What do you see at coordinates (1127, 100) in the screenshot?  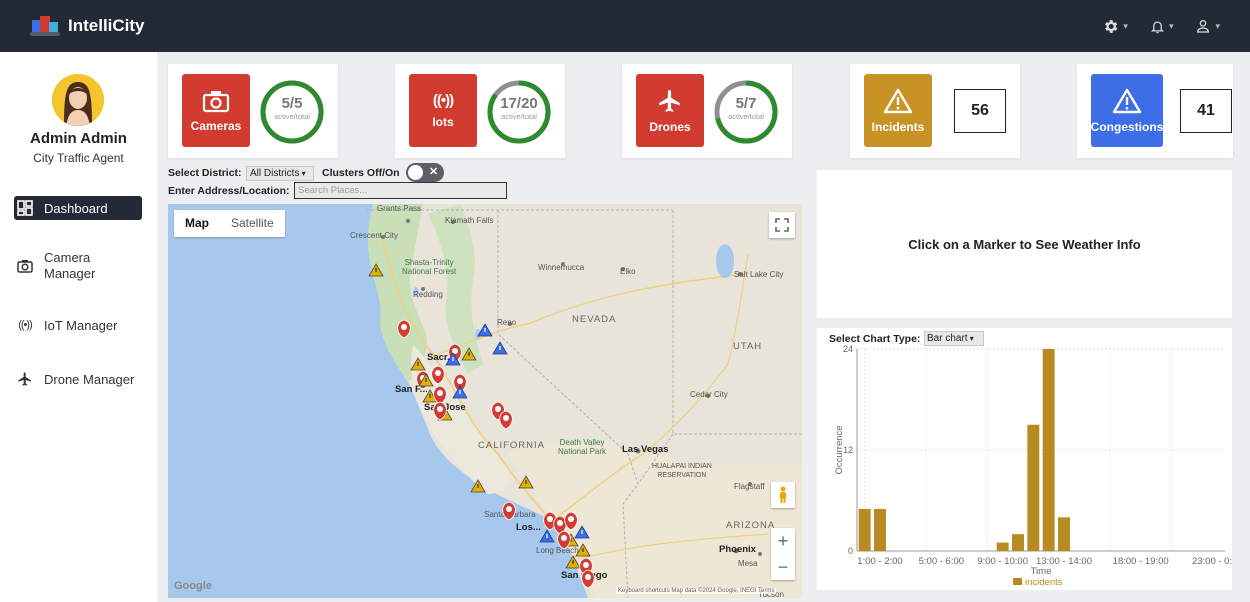 I see `warning-icon` at bounding box center [1127, 100].